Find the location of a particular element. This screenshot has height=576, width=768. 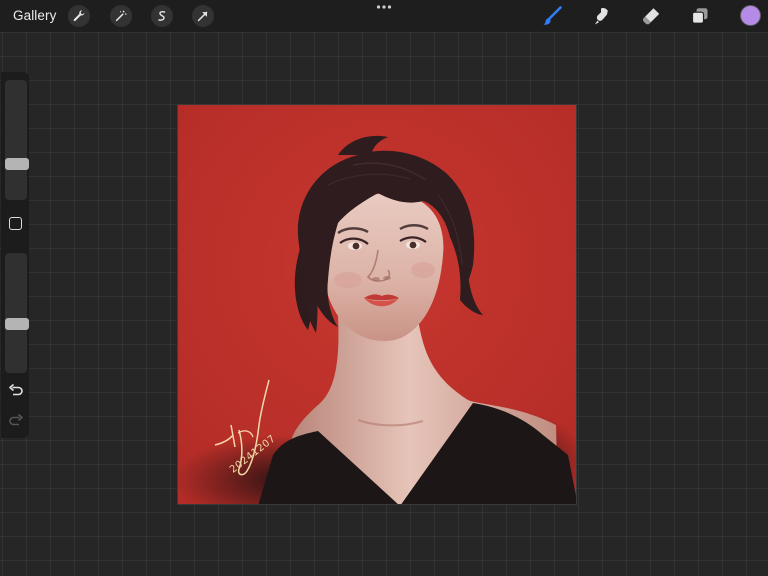

layers-icon is located at coordinates (700, 16).